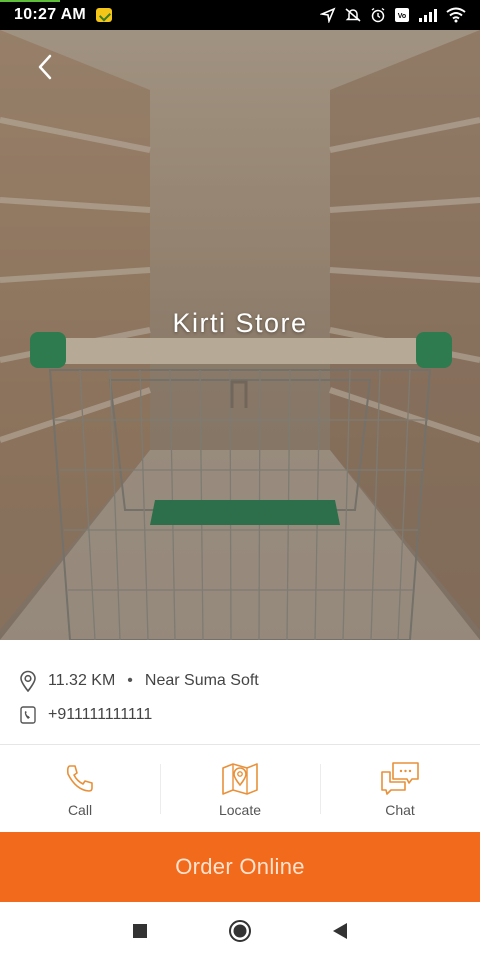 The width and height of the screenshot is (480, 960). I want to click on app-notification-icon, so click(104, 15).